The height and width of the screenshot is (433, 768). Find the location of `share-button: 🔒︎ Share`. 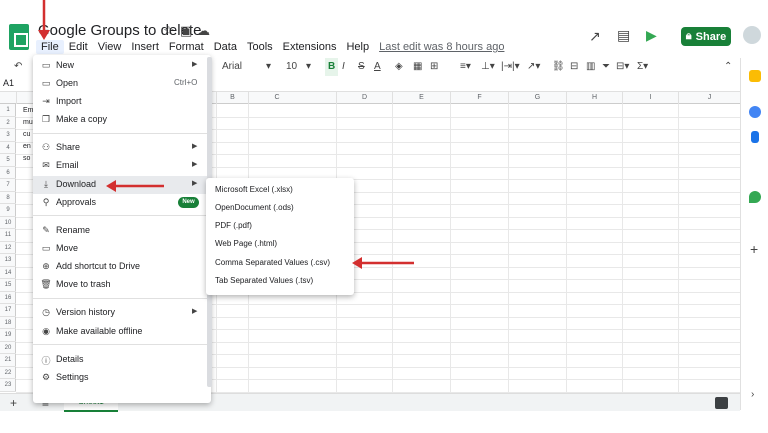

share-button: 🔒︎ Share is located at coordinates (706, 36).